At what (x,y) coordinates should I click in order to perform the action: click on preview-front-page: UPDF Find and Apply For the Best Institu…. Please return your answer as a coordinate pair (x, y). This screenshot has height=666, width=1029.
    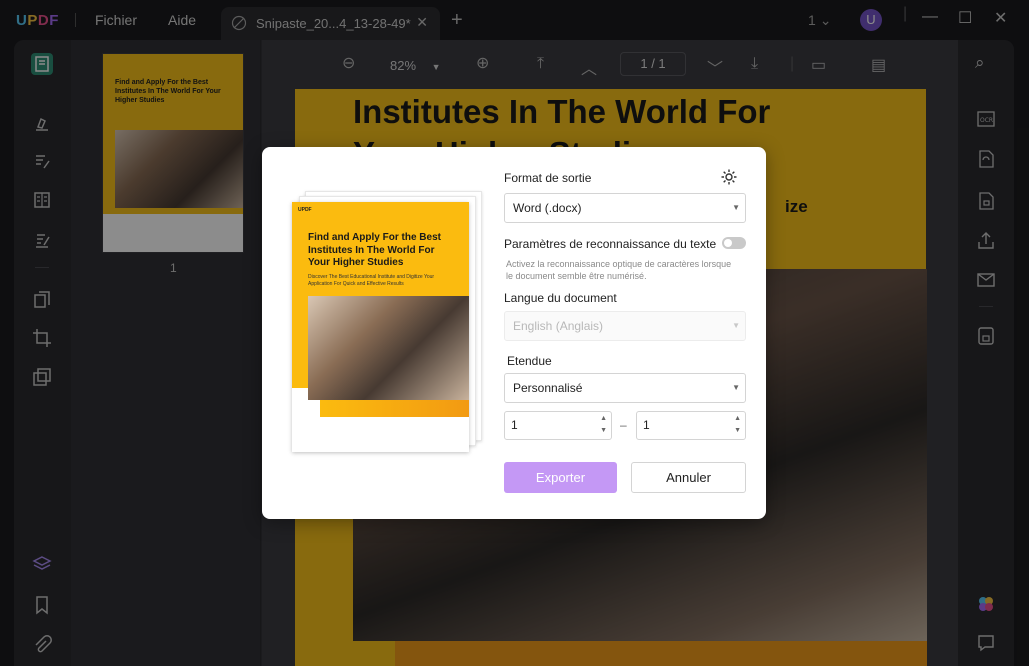
    Looking at the image, I should click on (380, 327).